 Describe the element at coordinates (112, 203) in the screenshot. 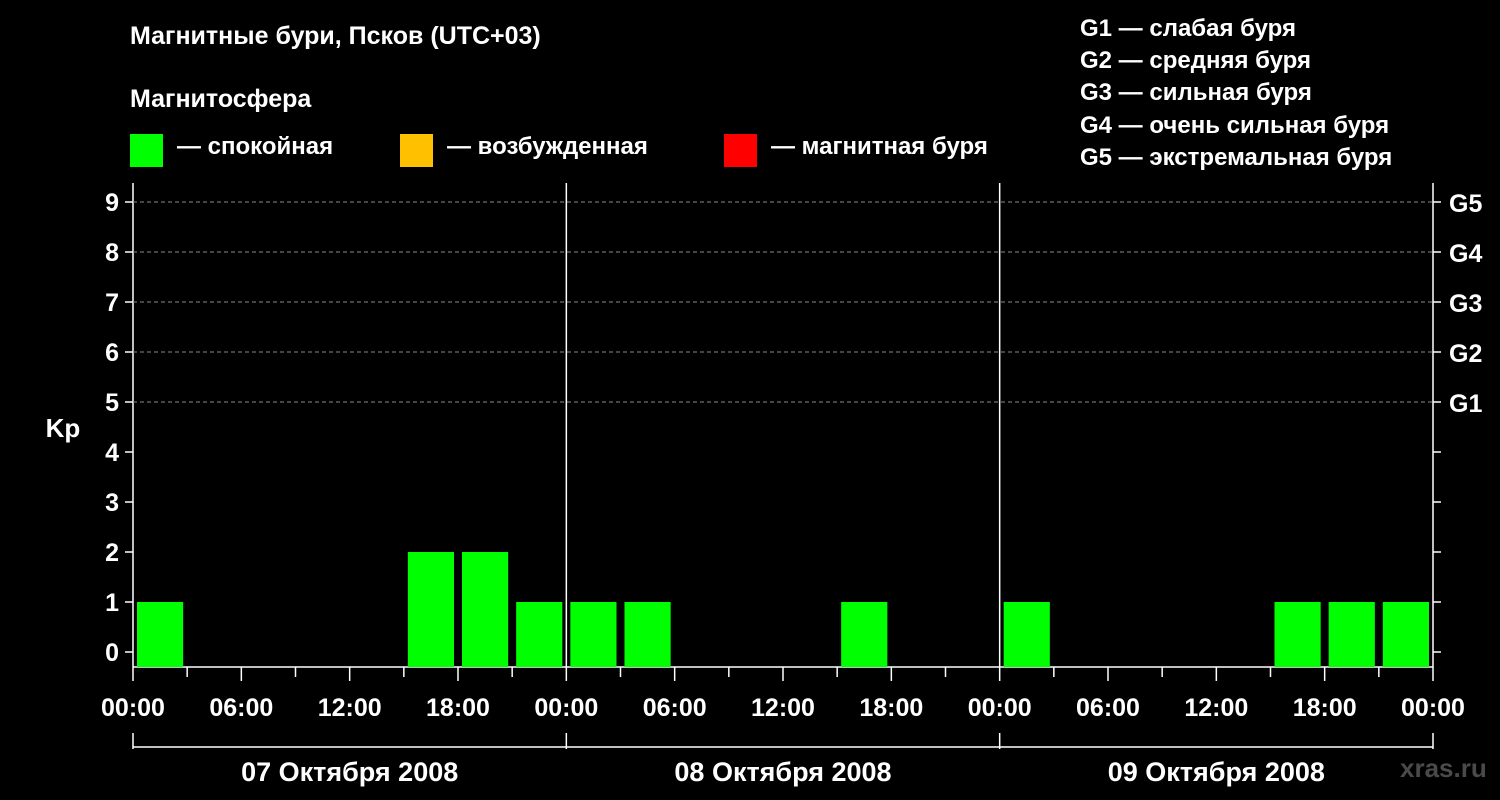

I see `y-tick-label: 9` at that location.